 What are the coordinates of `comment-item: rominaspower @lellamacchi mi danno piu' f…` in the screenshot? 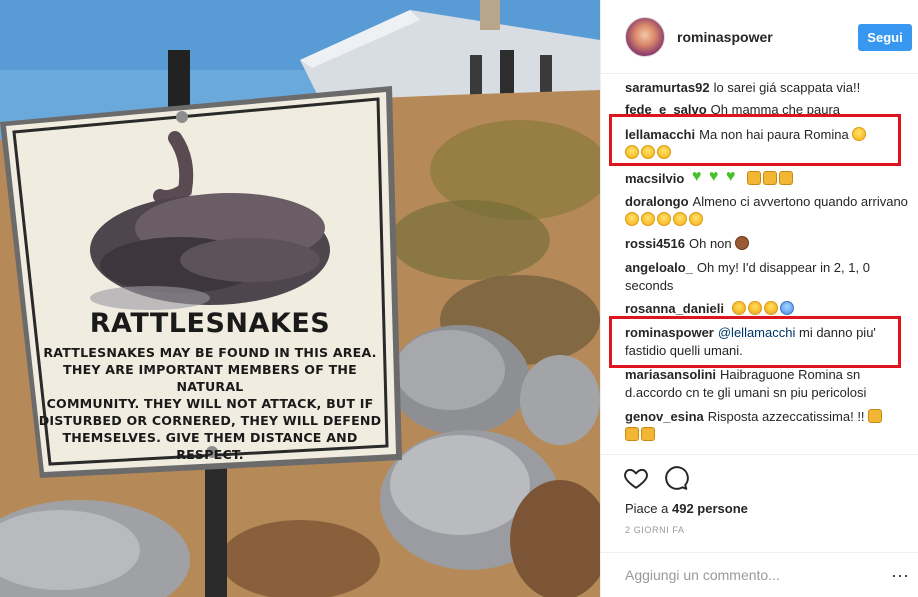 It's located at (767, 342).